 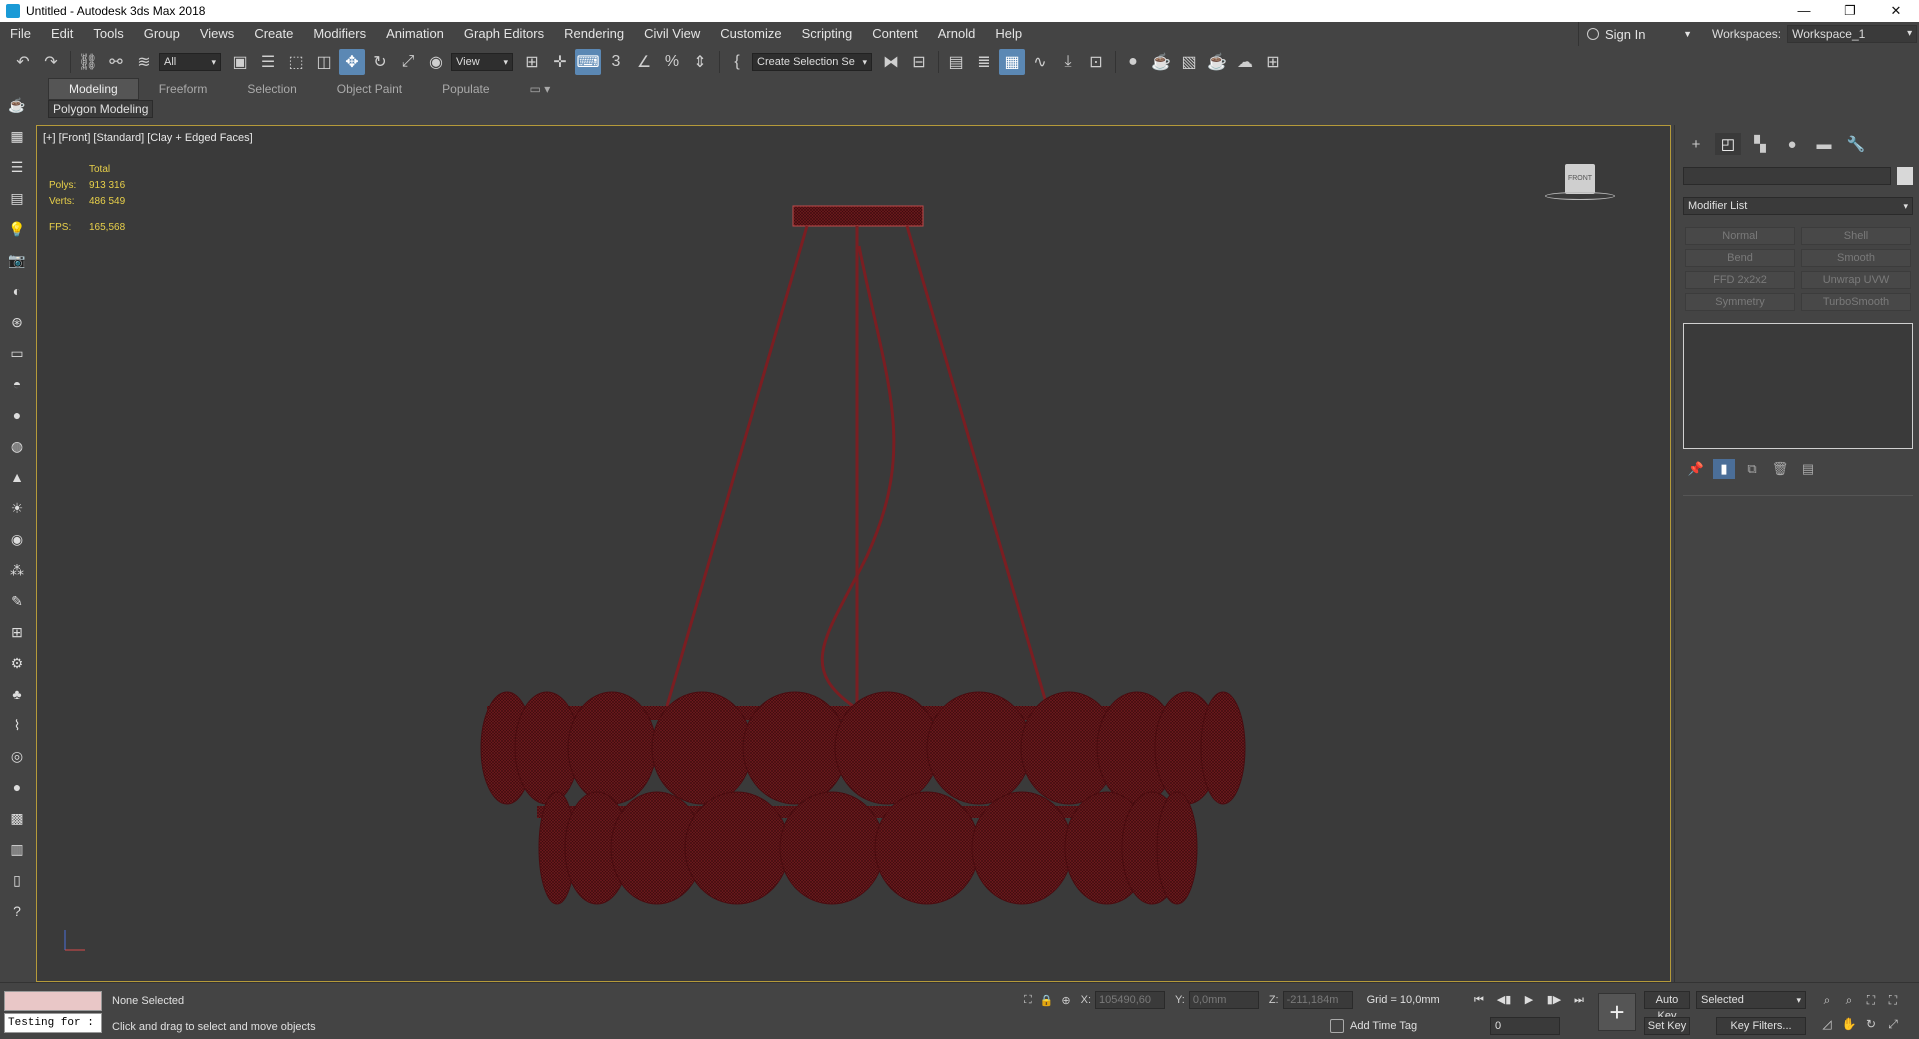 I want to click on percent-snap-icon: %, so click(x=672, y=62).